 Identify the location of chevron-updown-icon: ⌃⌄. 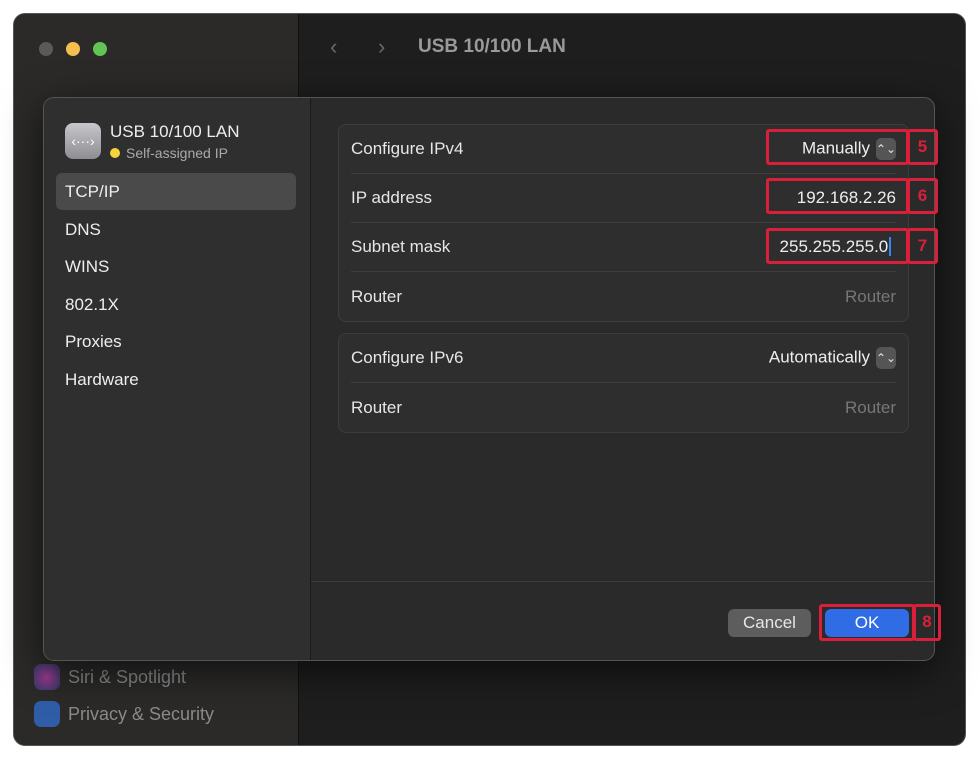
(886, 358).